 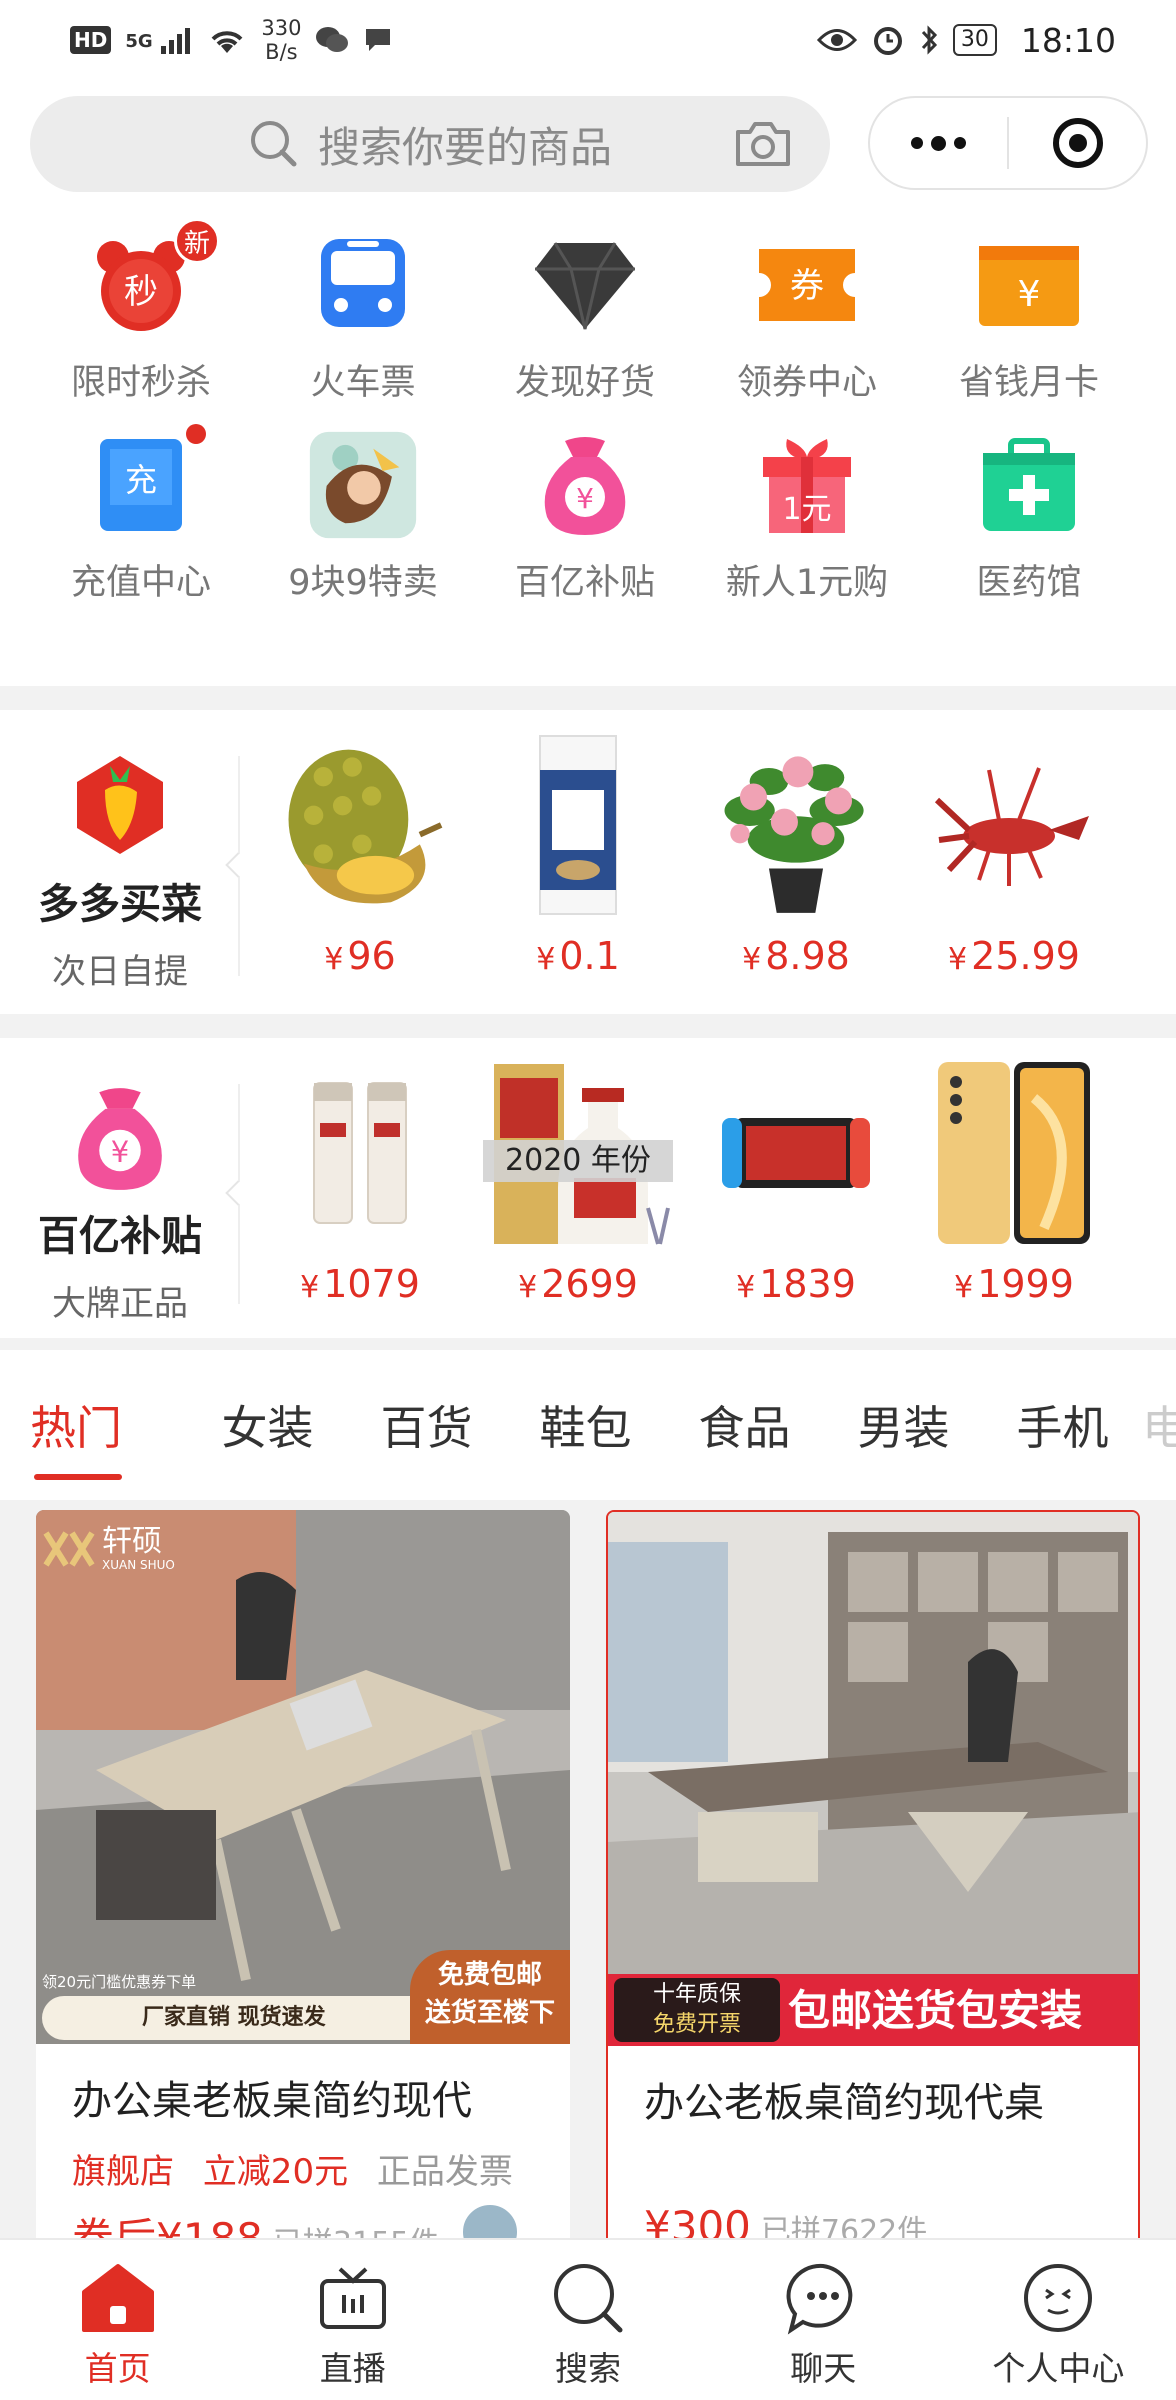 What do you see at coordinates (360, 1193) in the screenshot?
I see `subsidy-item-skincare: ¥1079` at bounding box center [360, 1193].